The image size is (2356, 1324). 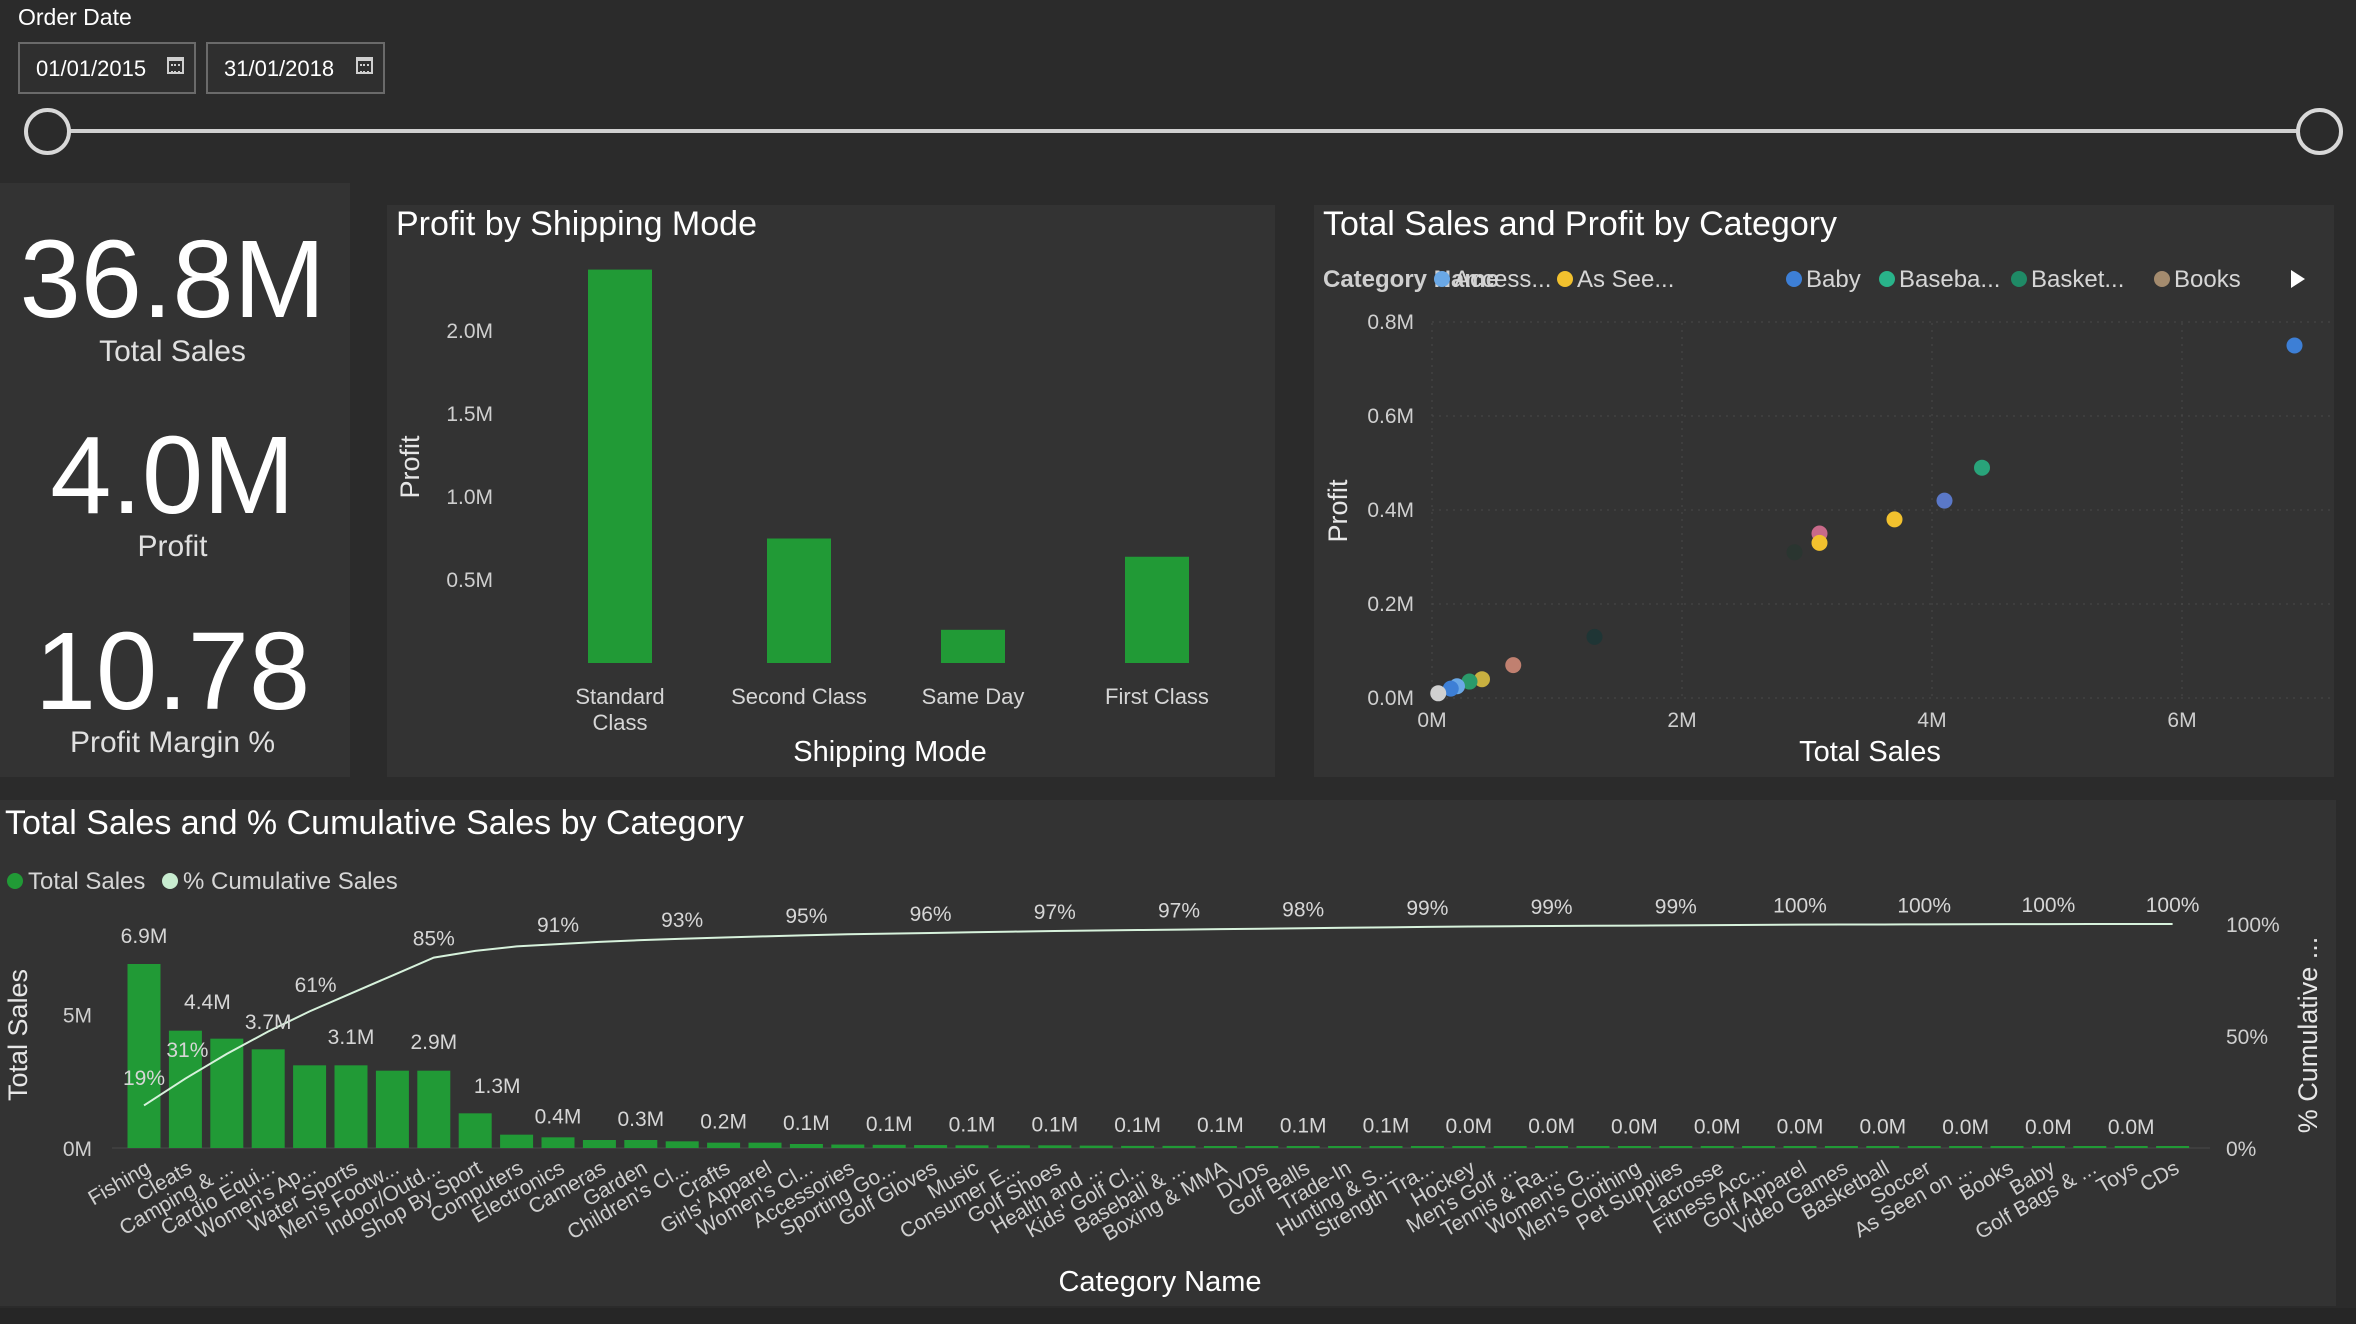 What do you see at coordinates (290, 881) in the screenshot?
I see `pareto-legend-label: % Cumulative Sales` at bounding box center [290, 881].